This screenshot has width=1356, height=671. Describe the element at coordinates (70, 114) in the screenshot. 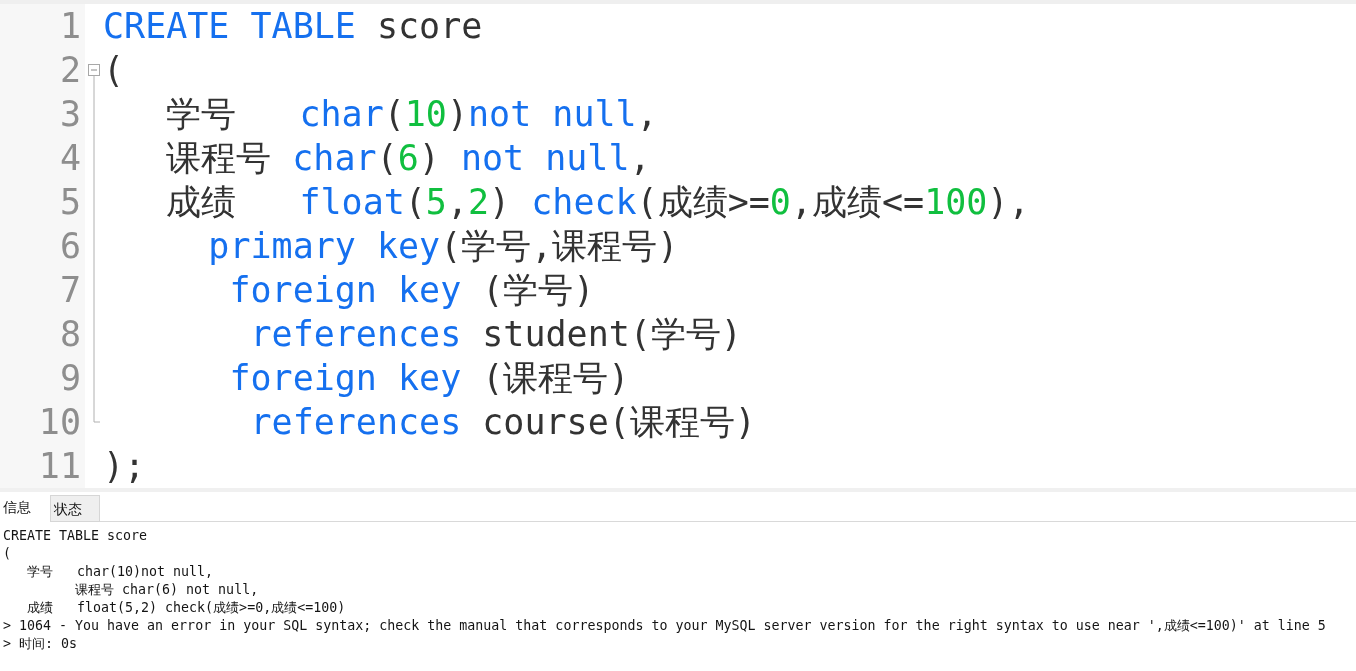

I see `line-number: 3` at that location.